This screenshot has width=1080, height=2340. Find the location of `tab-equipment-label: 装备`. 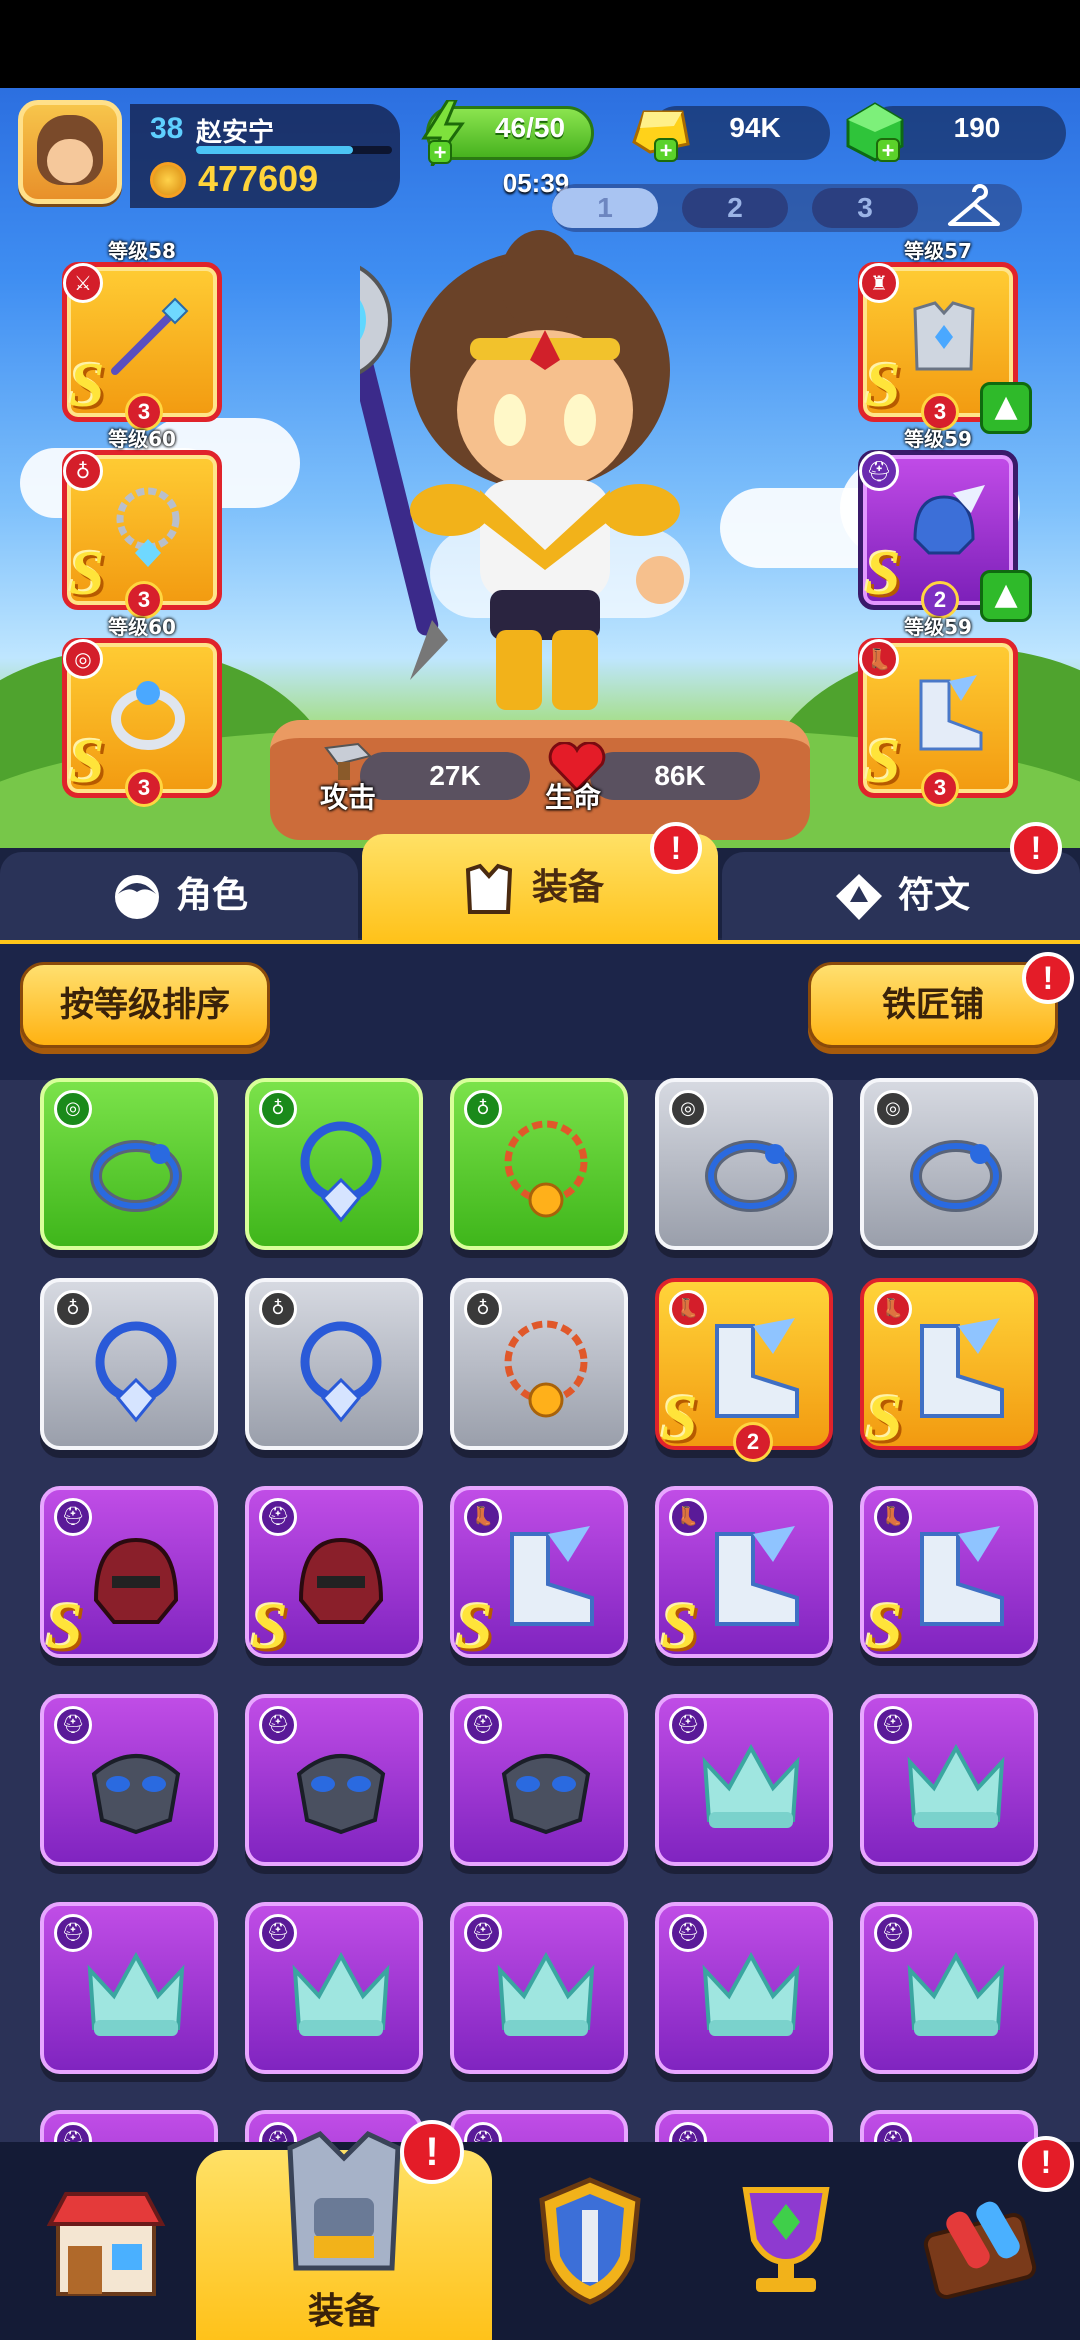

tab-equipment-label: 装备 is located at coordinates (568, 887).